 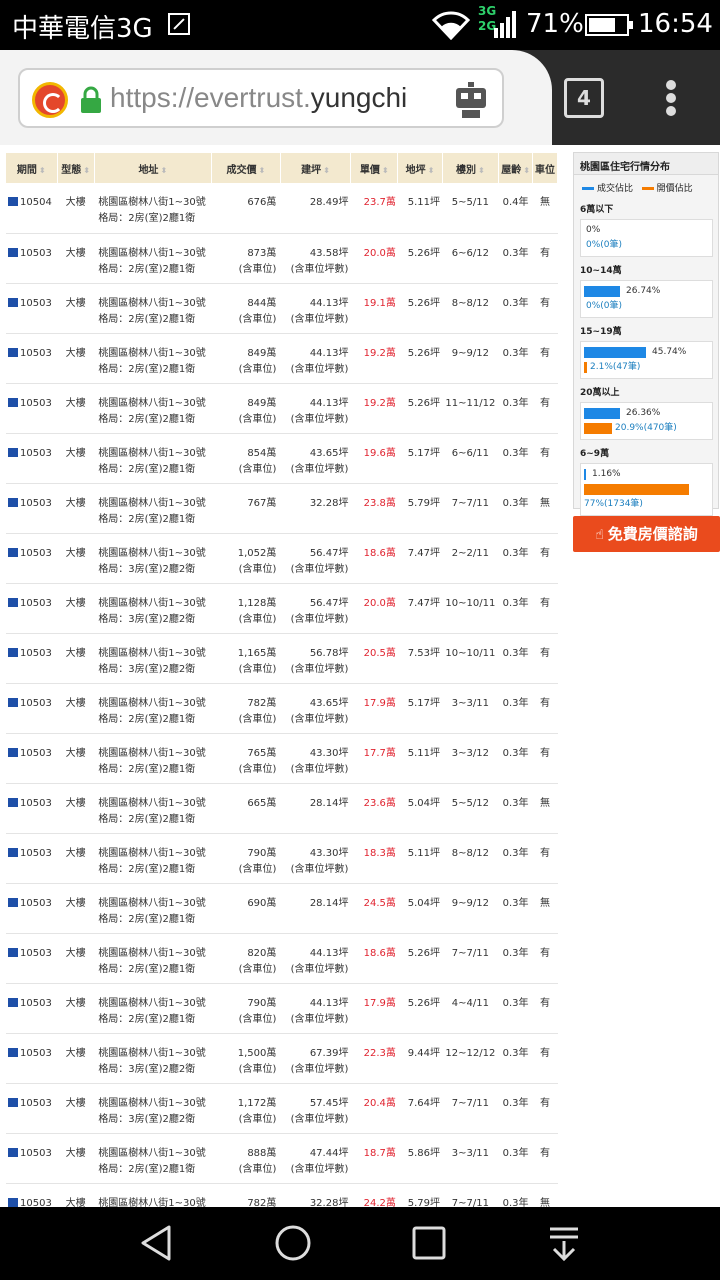 What do you see at coordinates (379, 753) in the screenshot?
I see `unit-price-value: 17.7萬` at bounding box center [379, 753].